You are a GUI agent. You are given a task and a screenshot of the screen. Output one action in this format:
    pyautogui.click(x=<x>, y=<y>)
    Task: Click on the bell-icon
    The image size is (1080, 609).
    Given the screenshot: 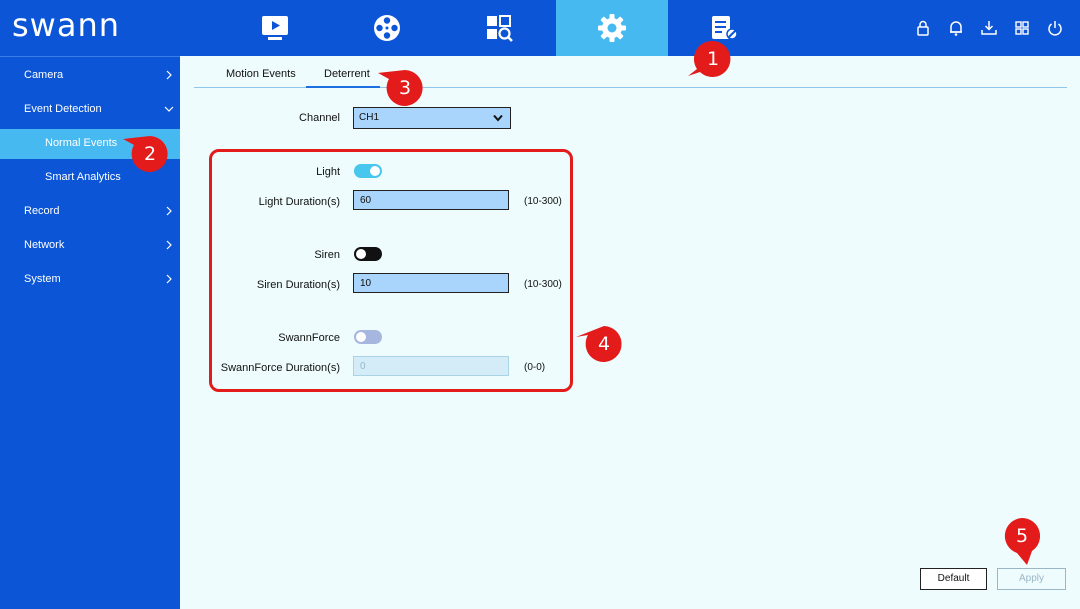 What is the action you would take?
    pyautogui.click(x=956, y=28)
    